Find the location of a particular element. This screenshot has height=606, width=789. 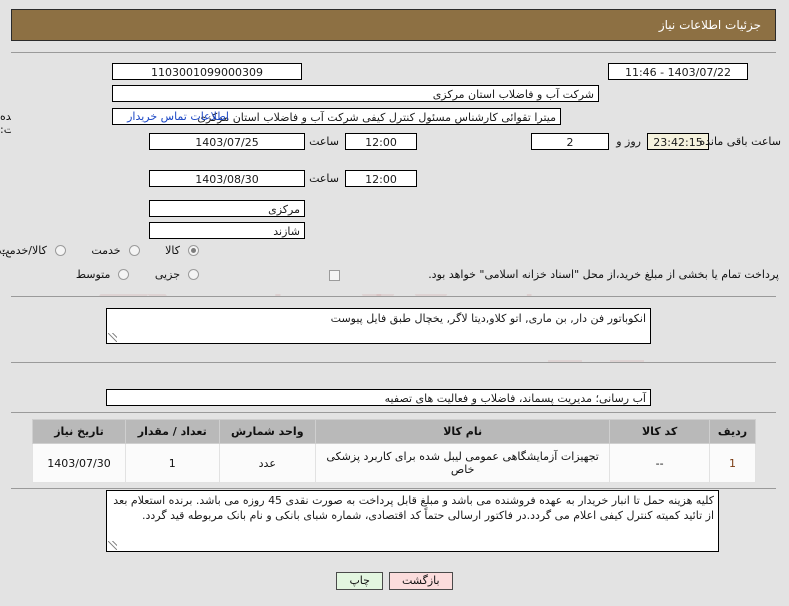

radio-label-medium: متوسط is located at coordinates (93, 274).